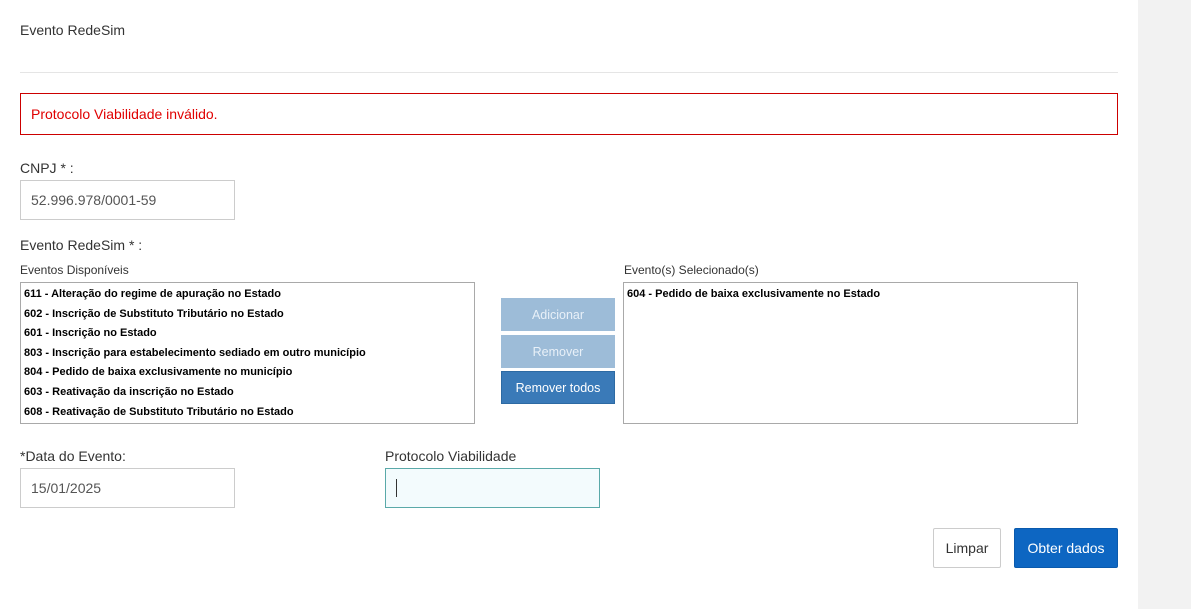 This screenshot has width=1191, height=609. Describe the element at coordinates (691, 270) in the screenshot. I see `selected-events-label: Evento(s) Selecionado(s)` at that location.